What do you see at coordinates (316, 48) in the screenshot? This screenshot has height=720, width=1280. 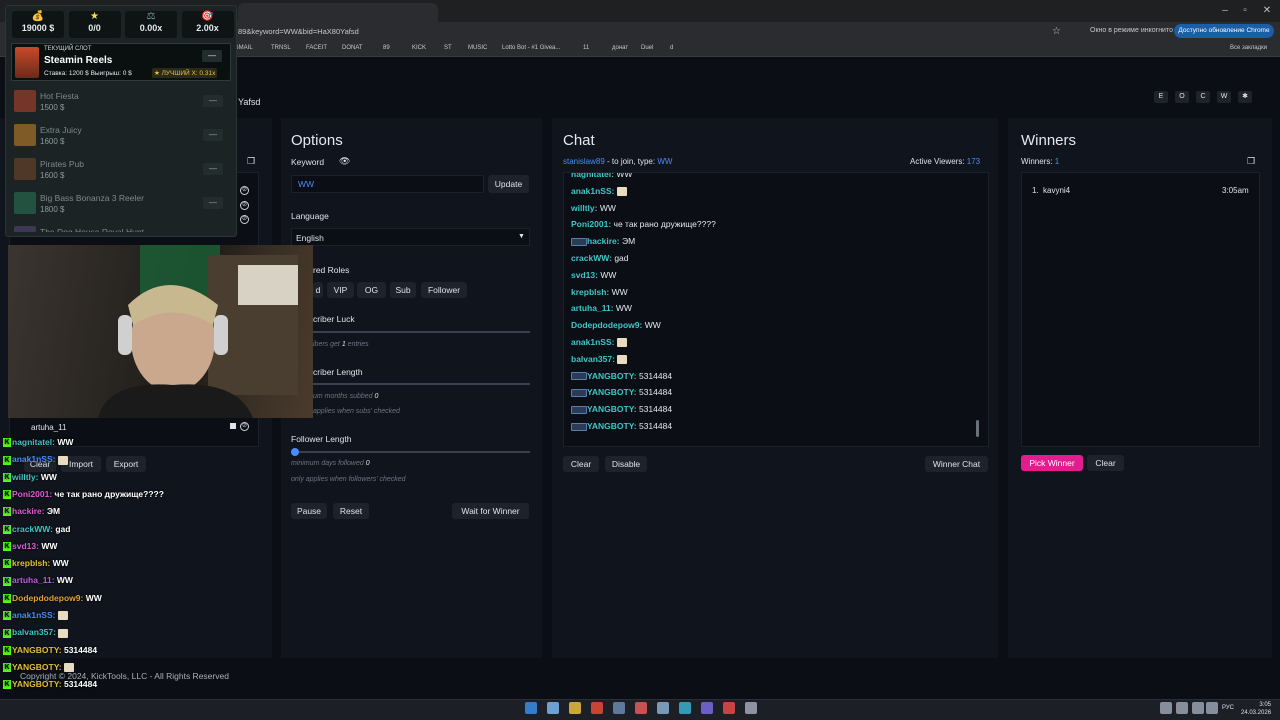 I see `bookmark-item: FACEIT` at bounding box center [316, 48].